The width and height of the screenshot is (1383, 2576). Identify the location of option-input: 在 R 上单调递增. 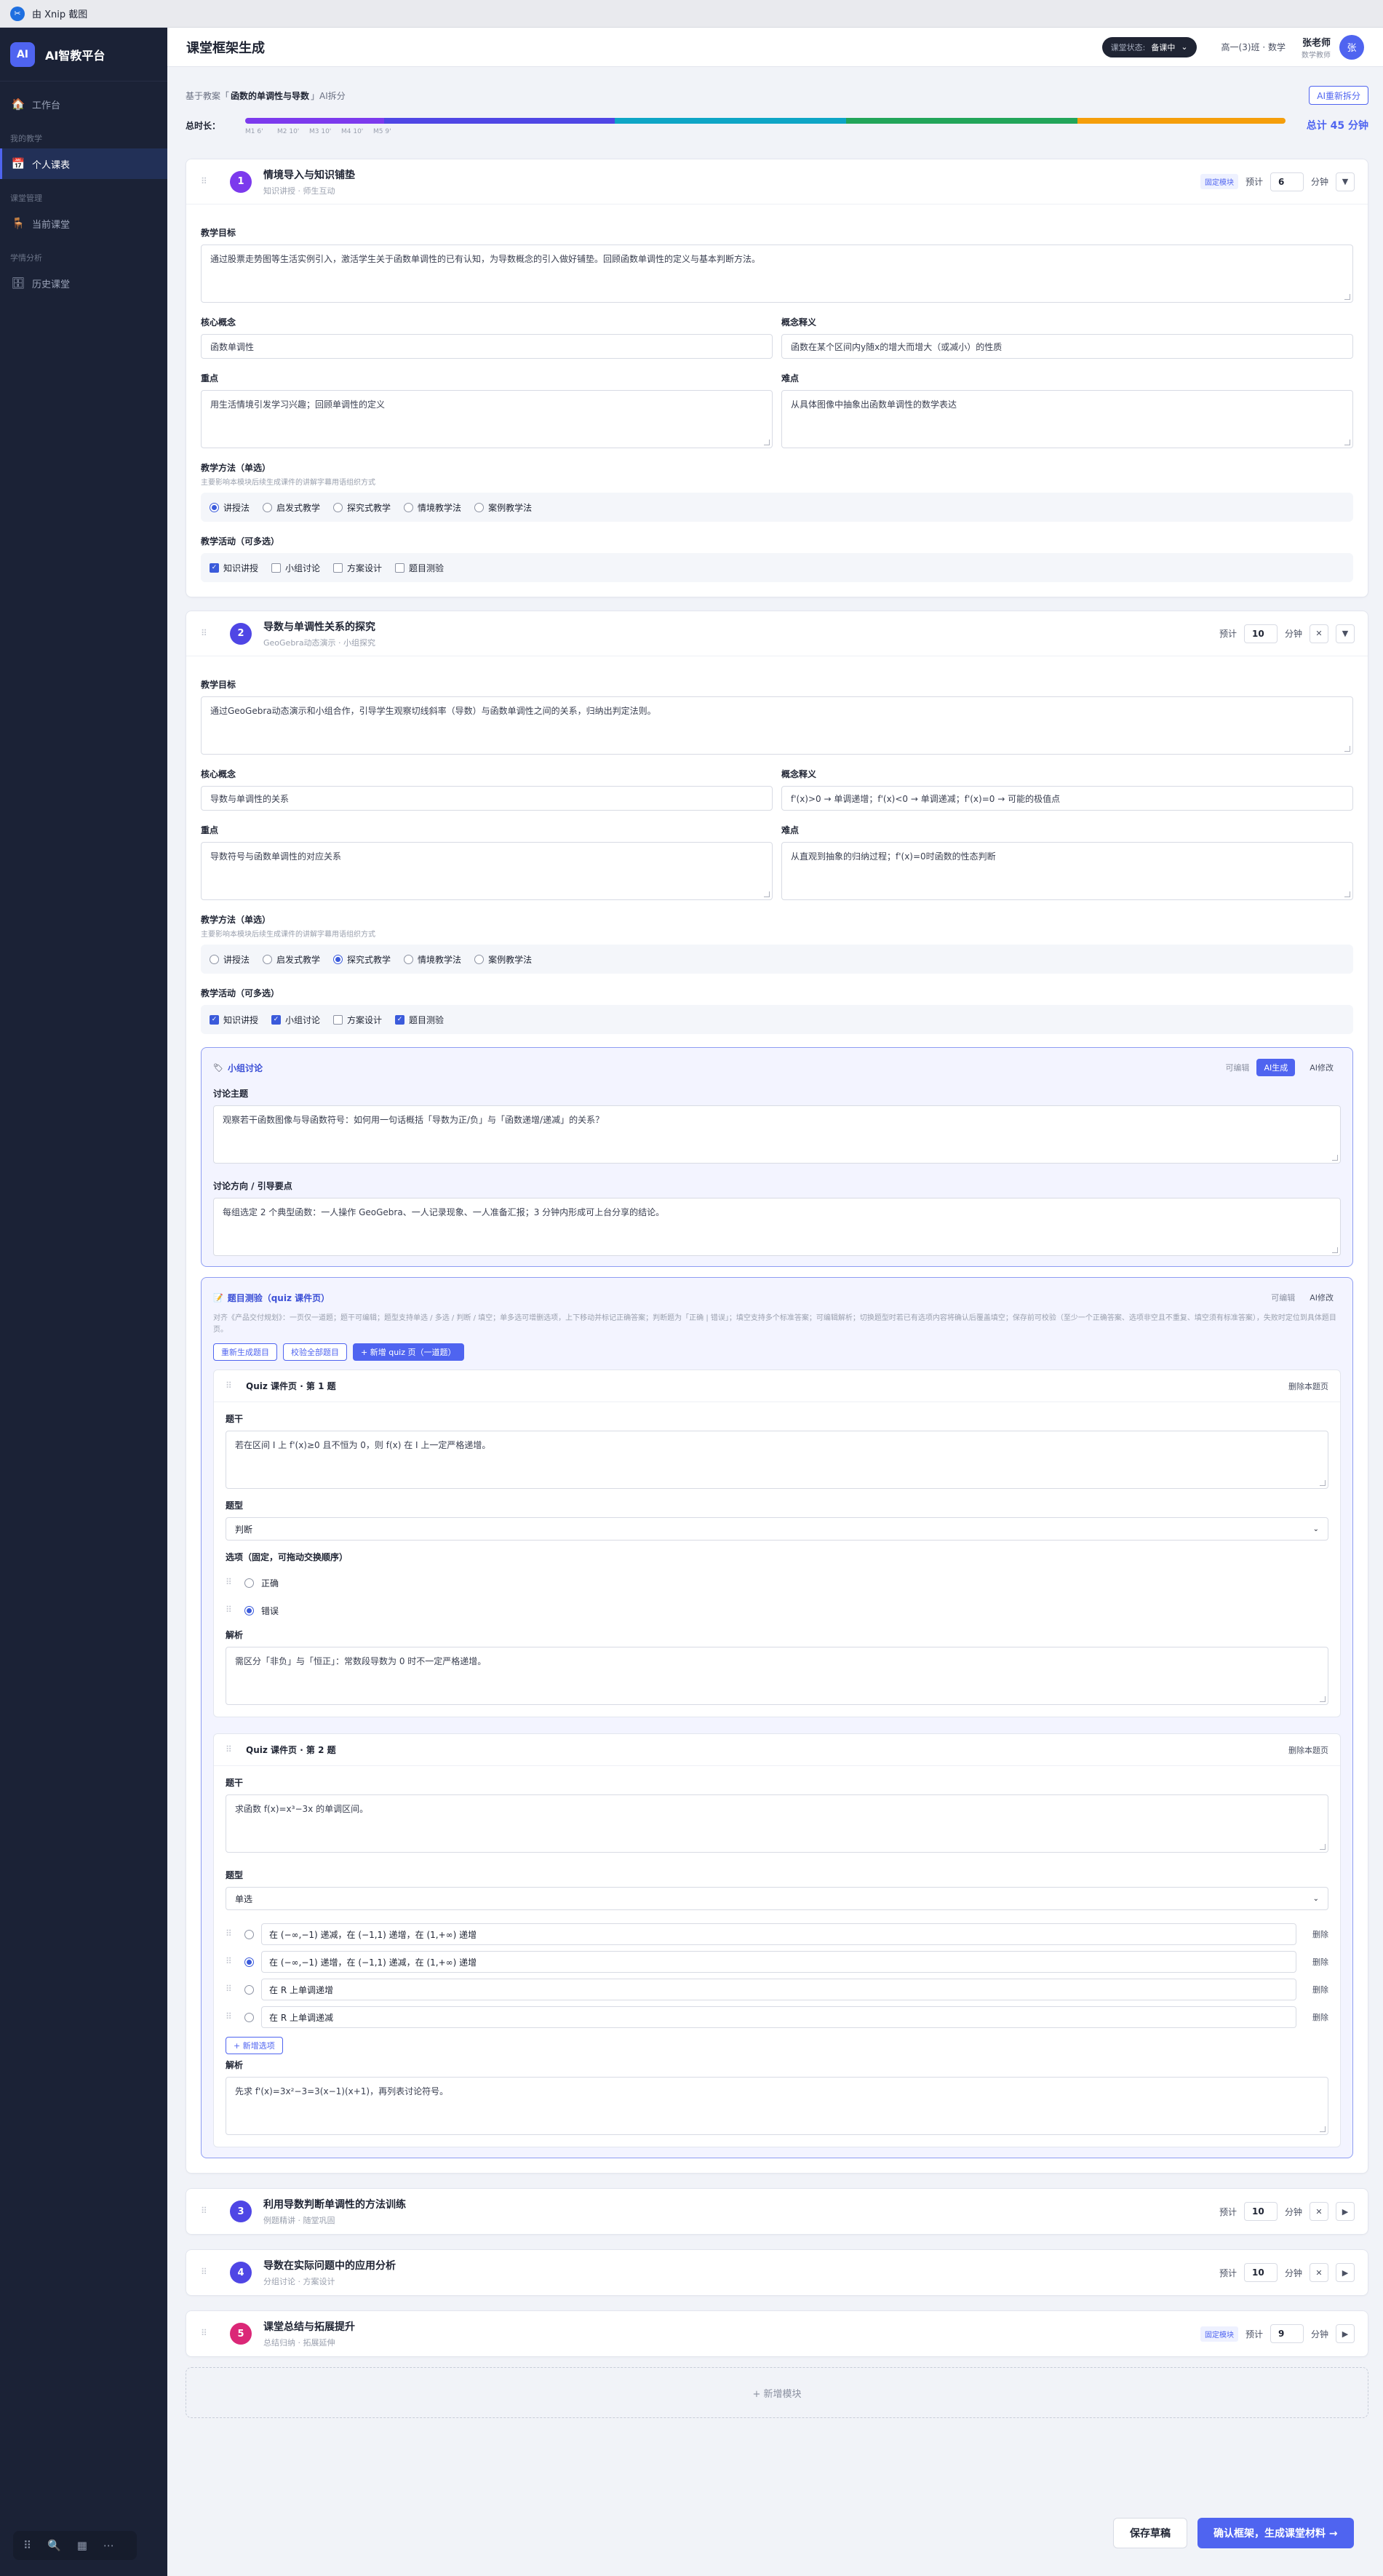
(778, 1990).